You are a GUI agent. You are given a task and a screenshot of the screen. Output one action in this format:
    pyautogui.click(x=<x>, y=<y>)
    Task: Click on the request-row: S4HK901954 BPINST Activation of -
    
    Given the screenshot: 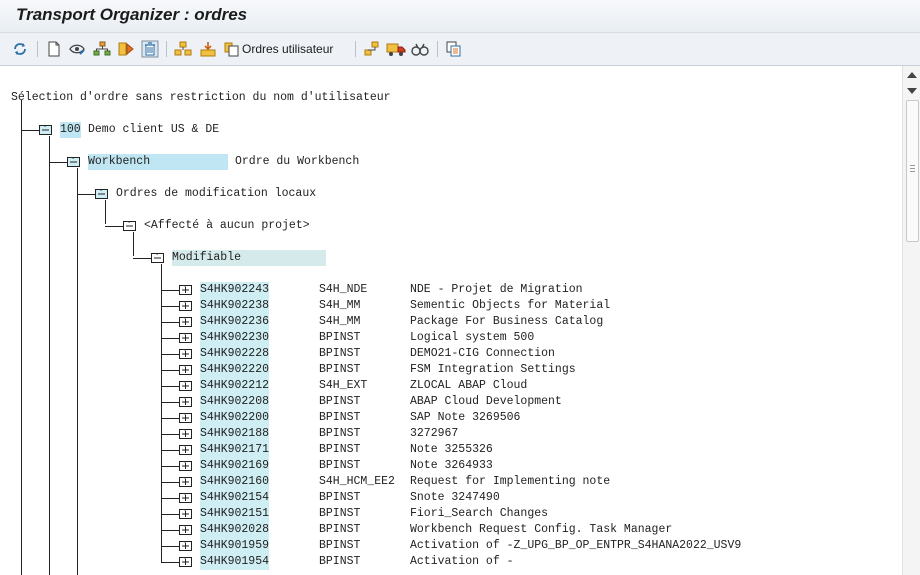 What is the action you would take?
    pyautogui.click(x=450, y=562)
    